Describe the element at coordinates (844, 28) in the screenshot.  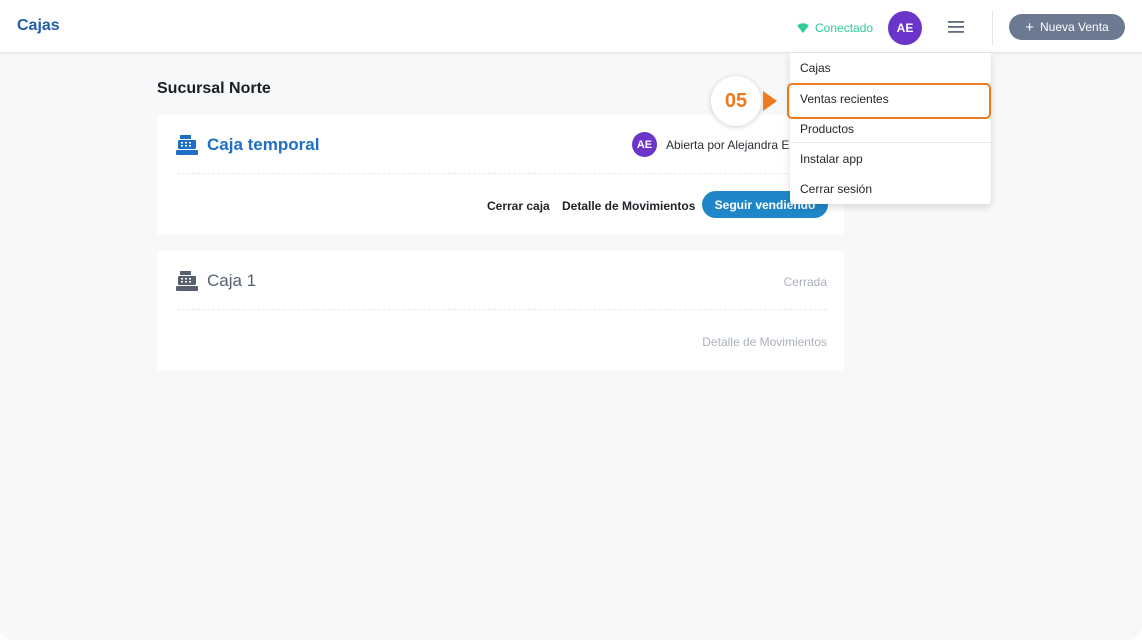
I see `connection-label: Conectado` at that location.